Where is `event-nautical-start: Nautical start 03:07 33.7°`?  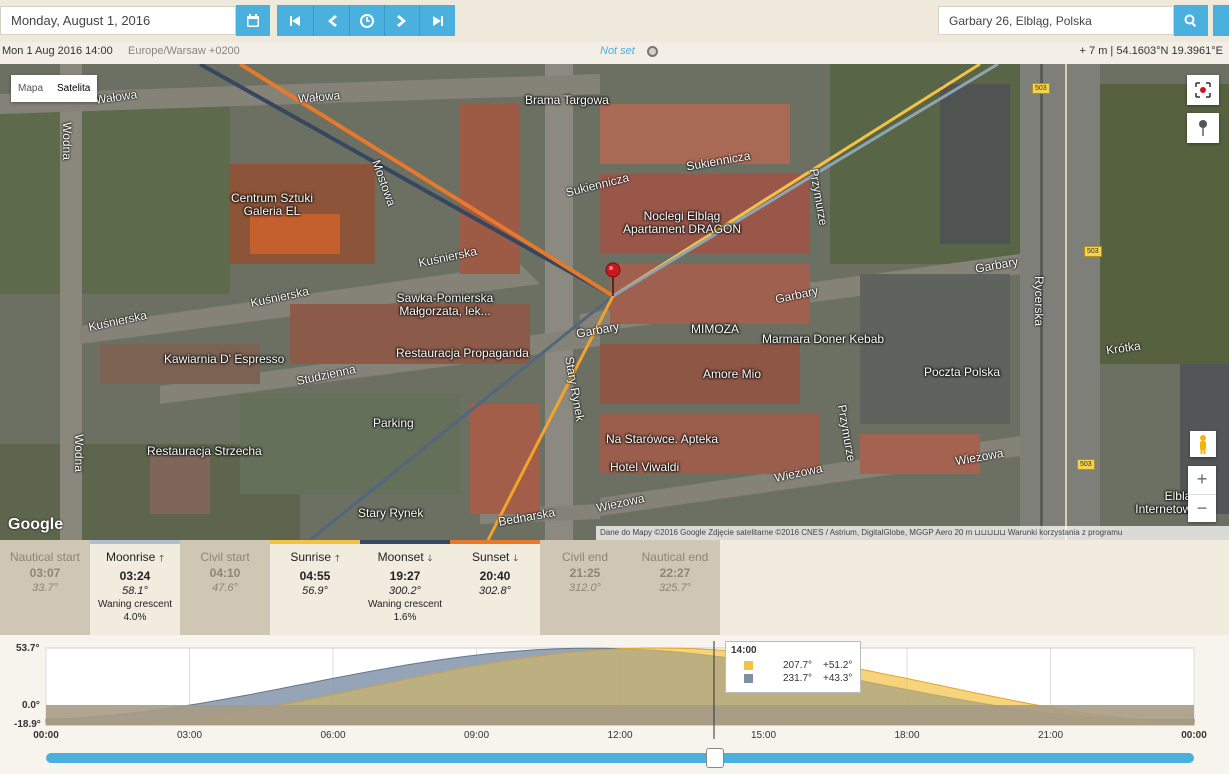
event-nautical-start: Nautical start 03:07 33.7° is located at coordinates (45, 587).